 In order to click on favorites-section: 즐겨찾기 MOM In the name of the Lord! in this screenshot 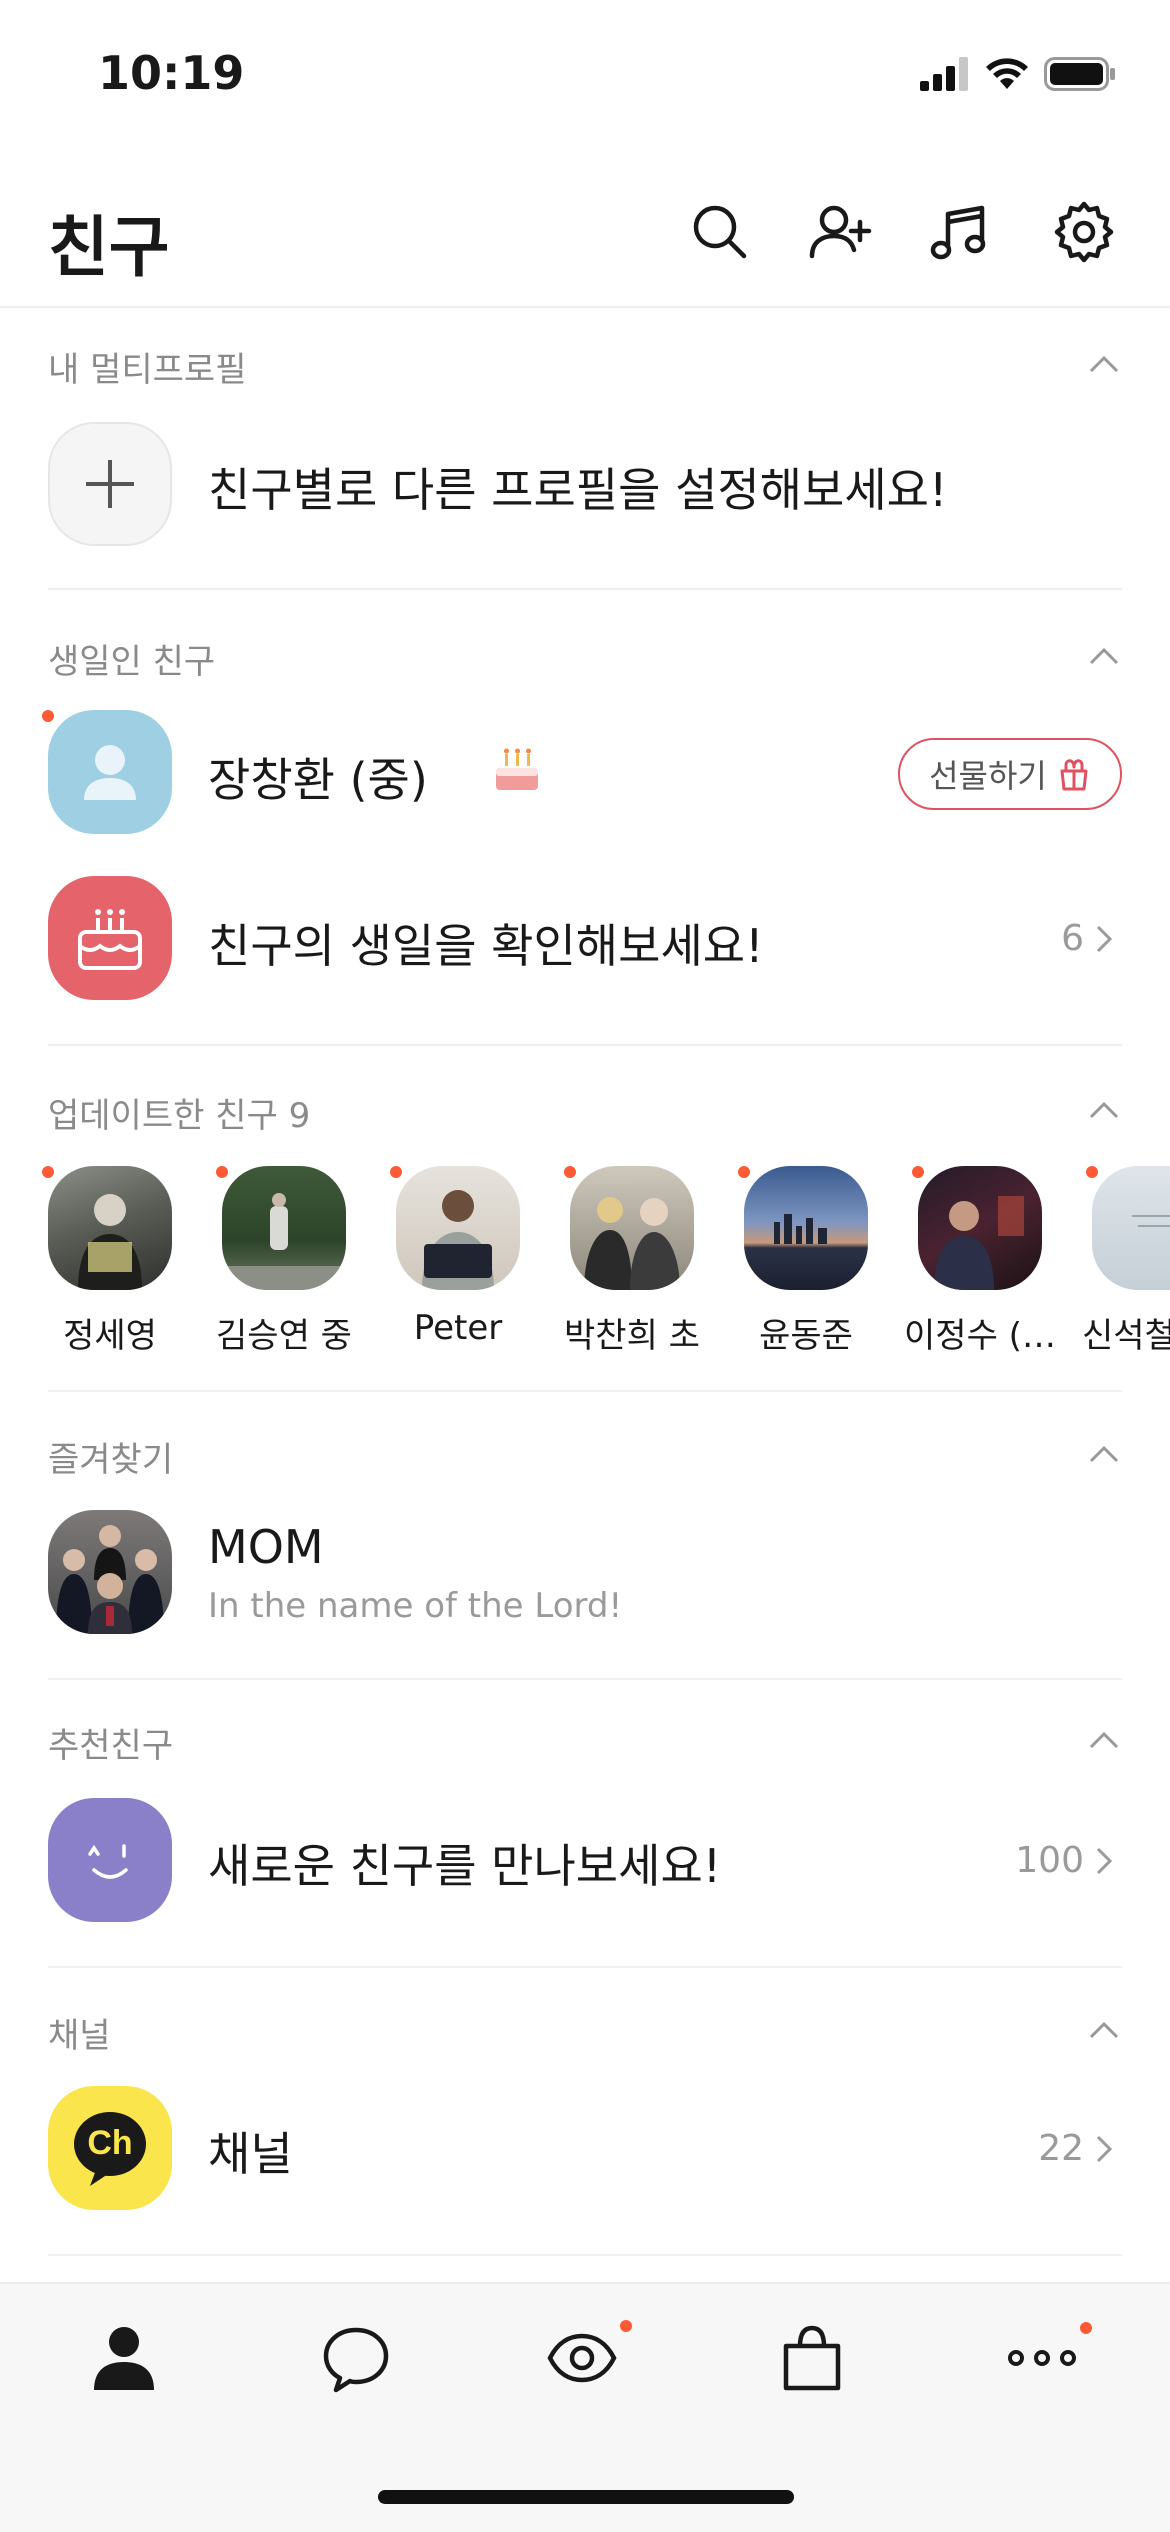, I will do `click(585, 1536)`.